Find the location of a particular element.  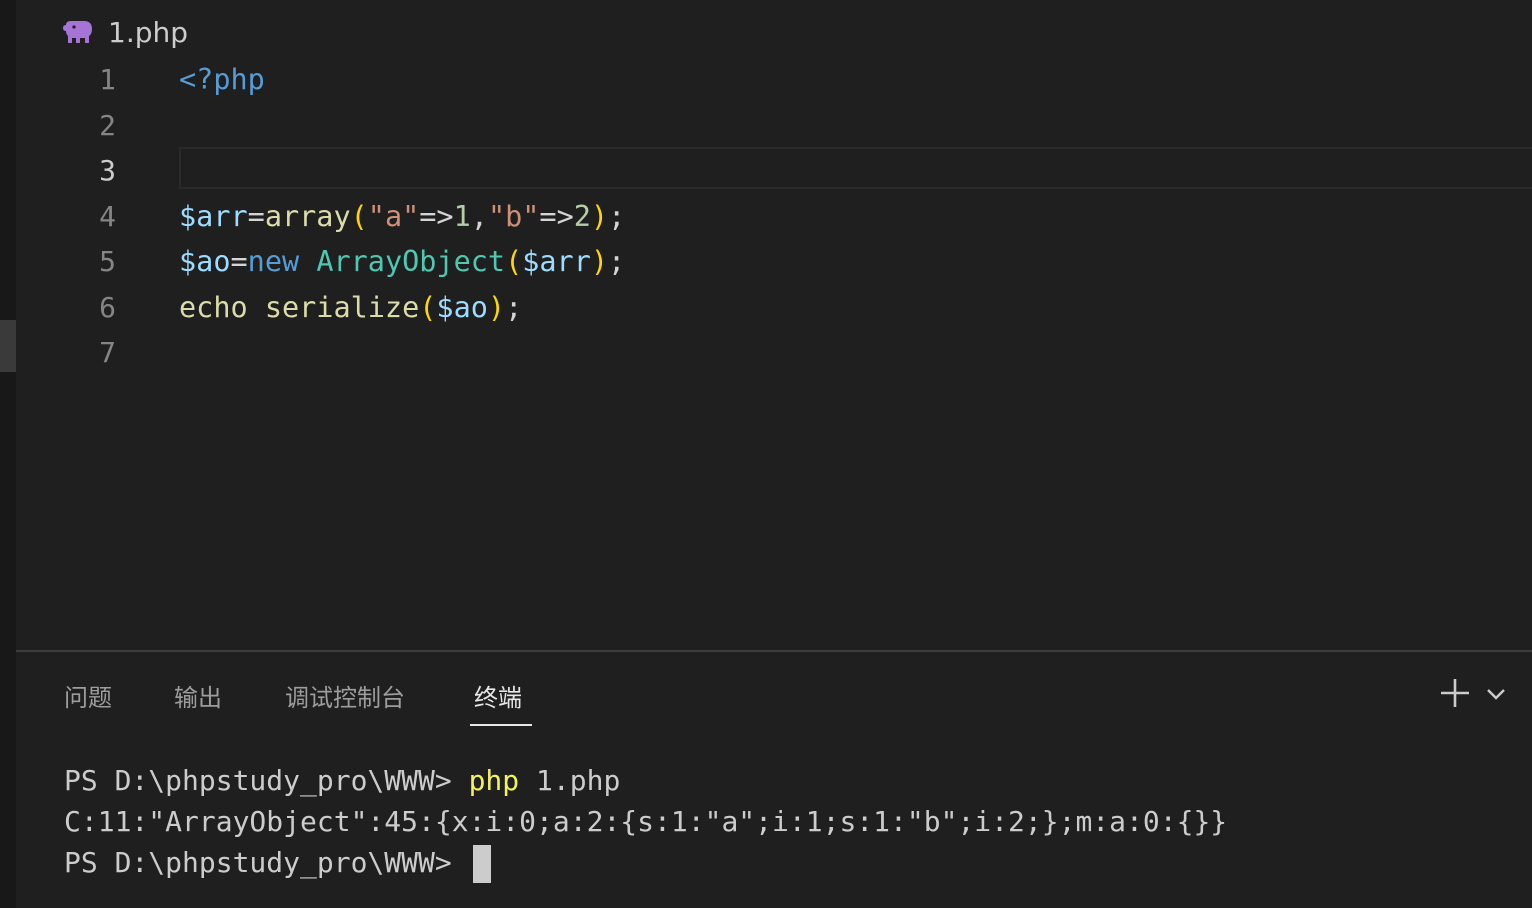

line-number: 4 is located at coordinates (107, 216).